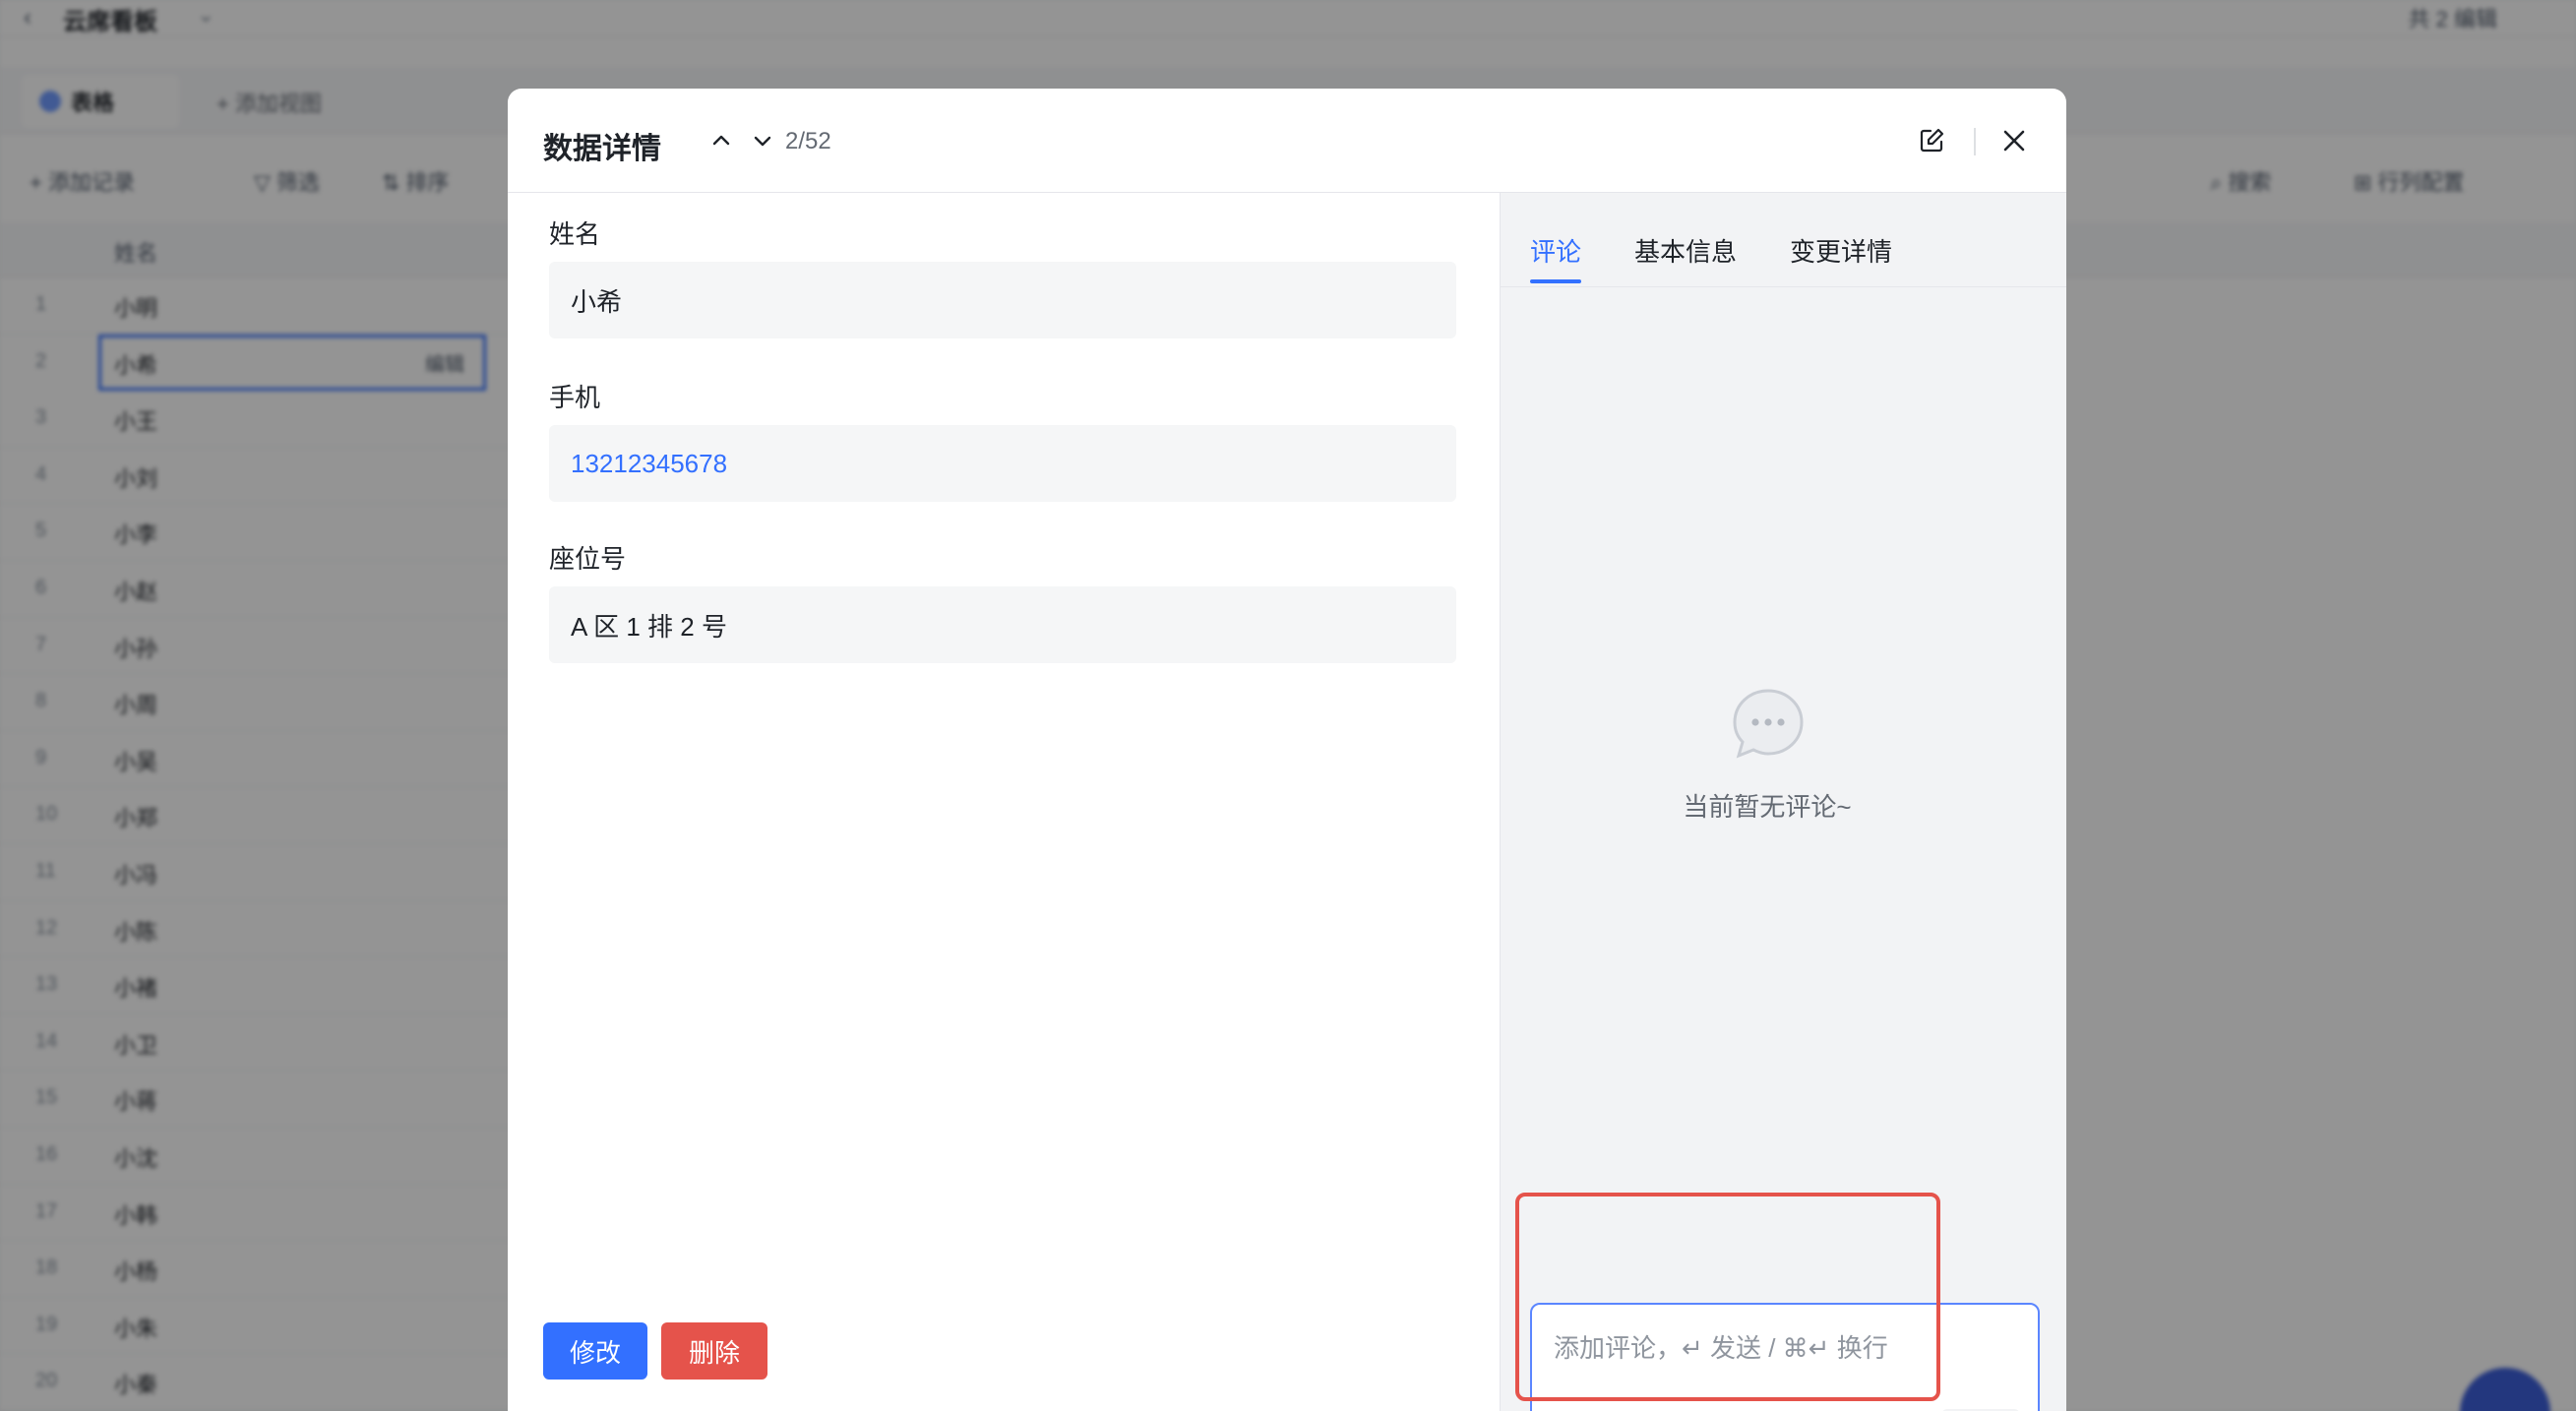  I want to click on record-pager: 2/52, so click(808, 141).